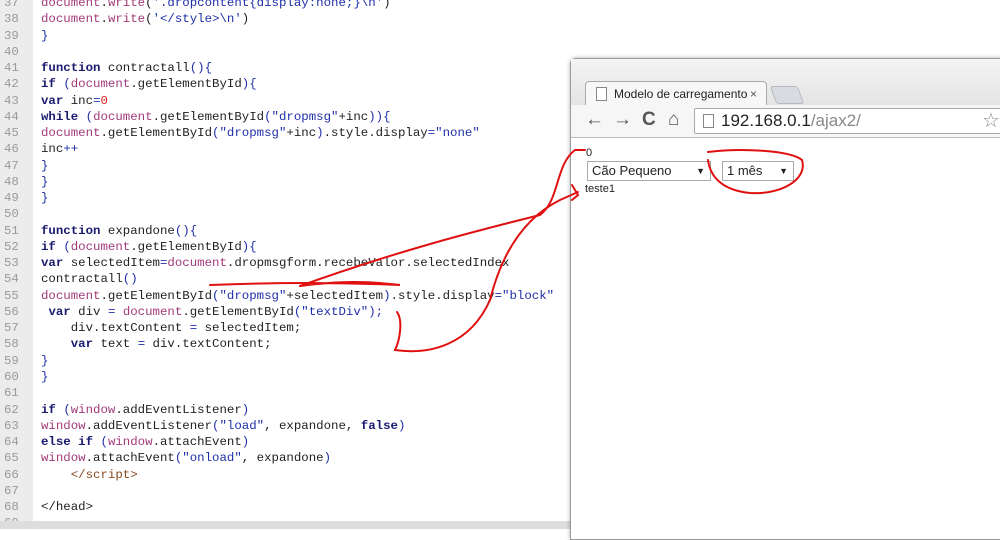 The image size is (1000, 540). What do you see at coordinates (249, 328) in the screenshot?
I see `code-token: selectedItem;` at bounding box center [249, 328].